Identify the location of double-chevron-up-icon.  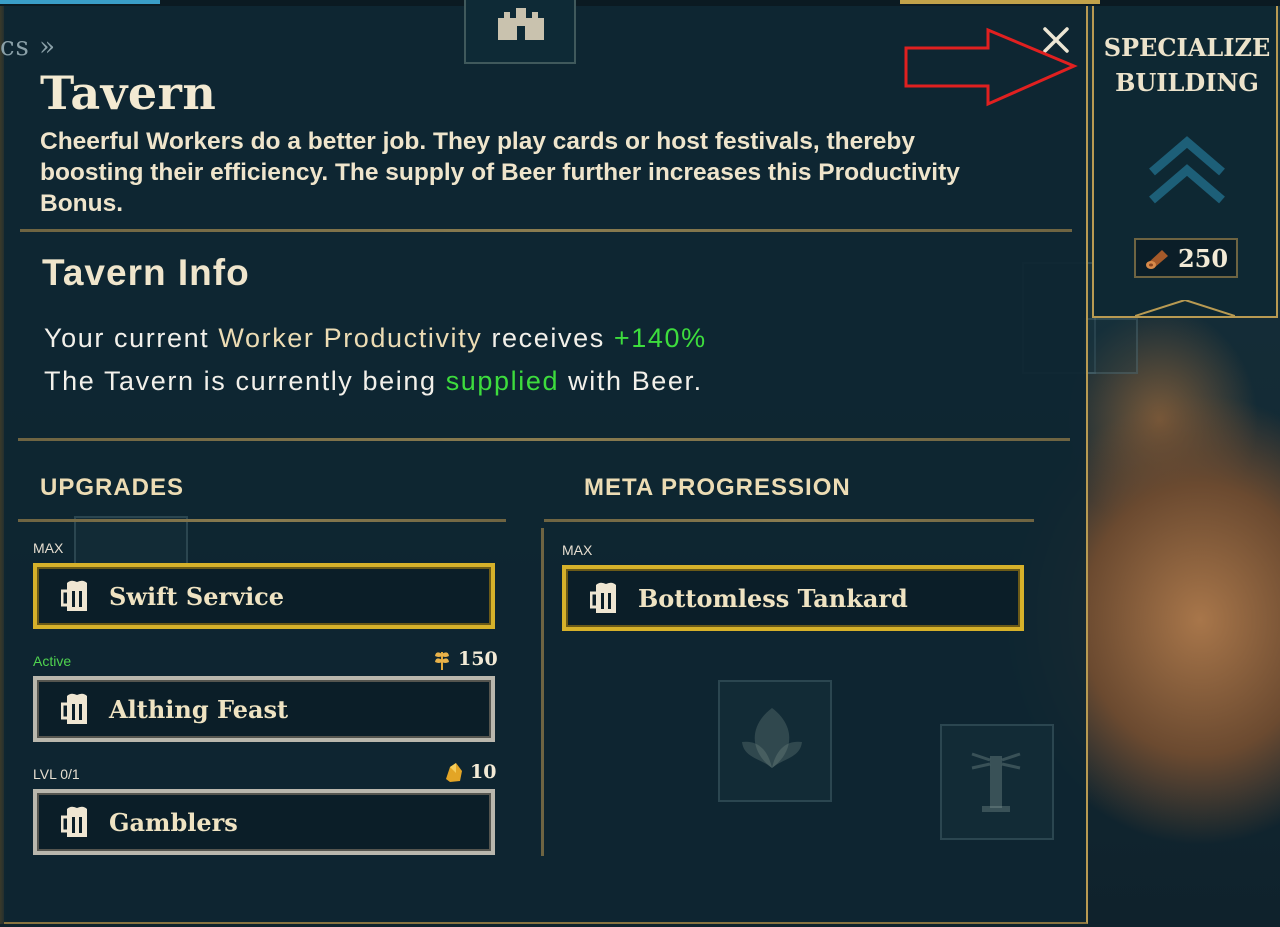
(1187, 170).